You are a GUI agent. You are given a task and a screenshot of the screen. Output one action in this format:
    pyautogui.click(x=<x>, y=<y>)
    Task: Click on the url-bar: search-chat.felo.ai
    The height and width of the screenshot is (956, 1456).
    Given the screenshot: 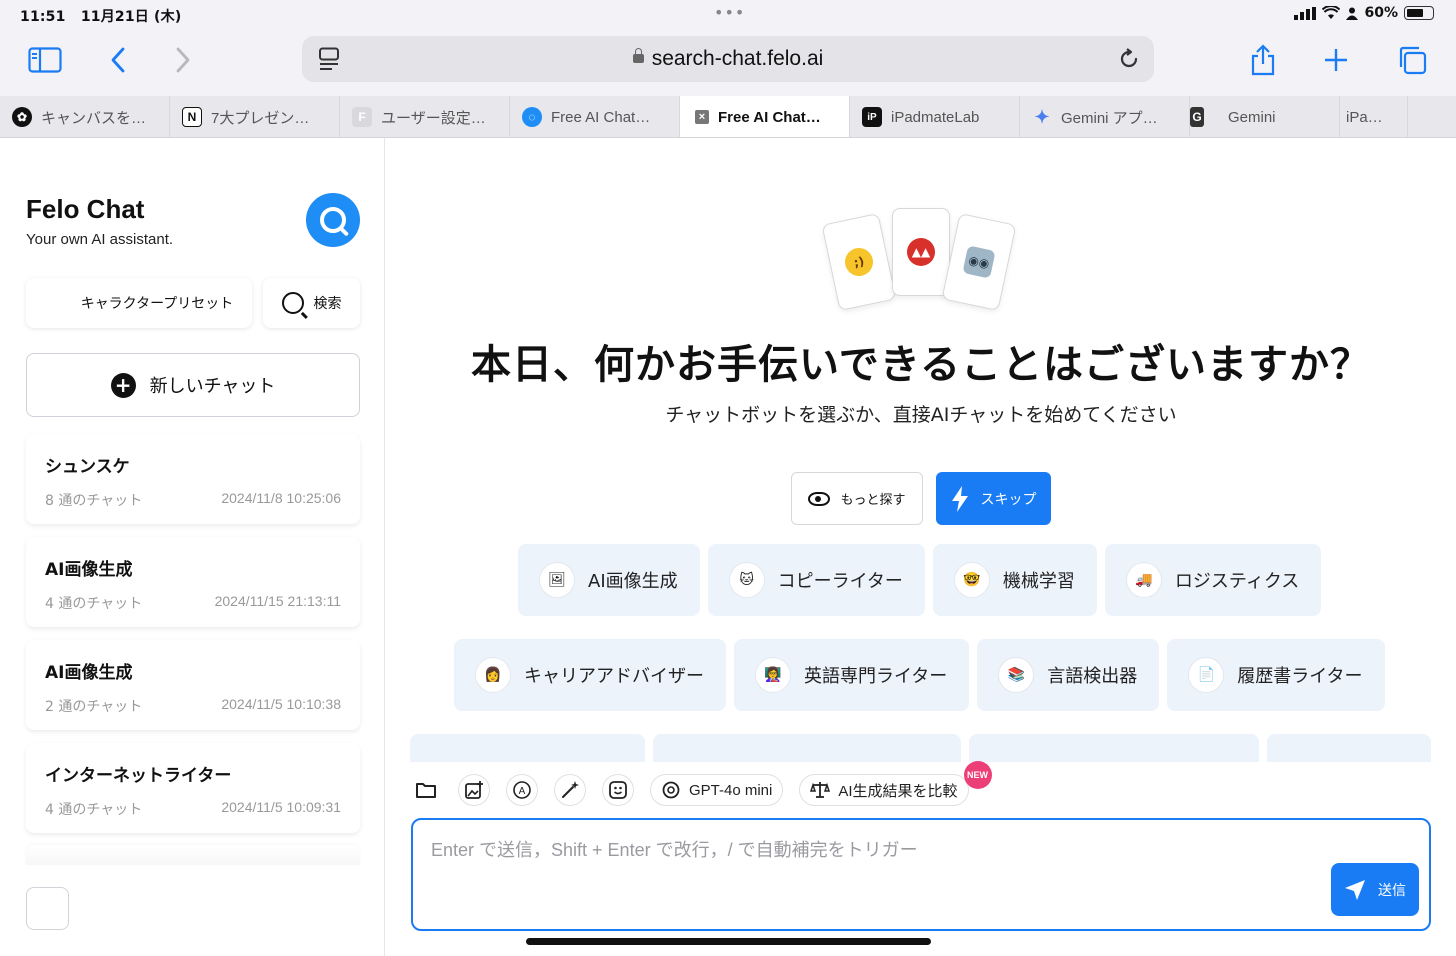 What is the action you would take?
    pyautogui.click(x=728, y=59)
    